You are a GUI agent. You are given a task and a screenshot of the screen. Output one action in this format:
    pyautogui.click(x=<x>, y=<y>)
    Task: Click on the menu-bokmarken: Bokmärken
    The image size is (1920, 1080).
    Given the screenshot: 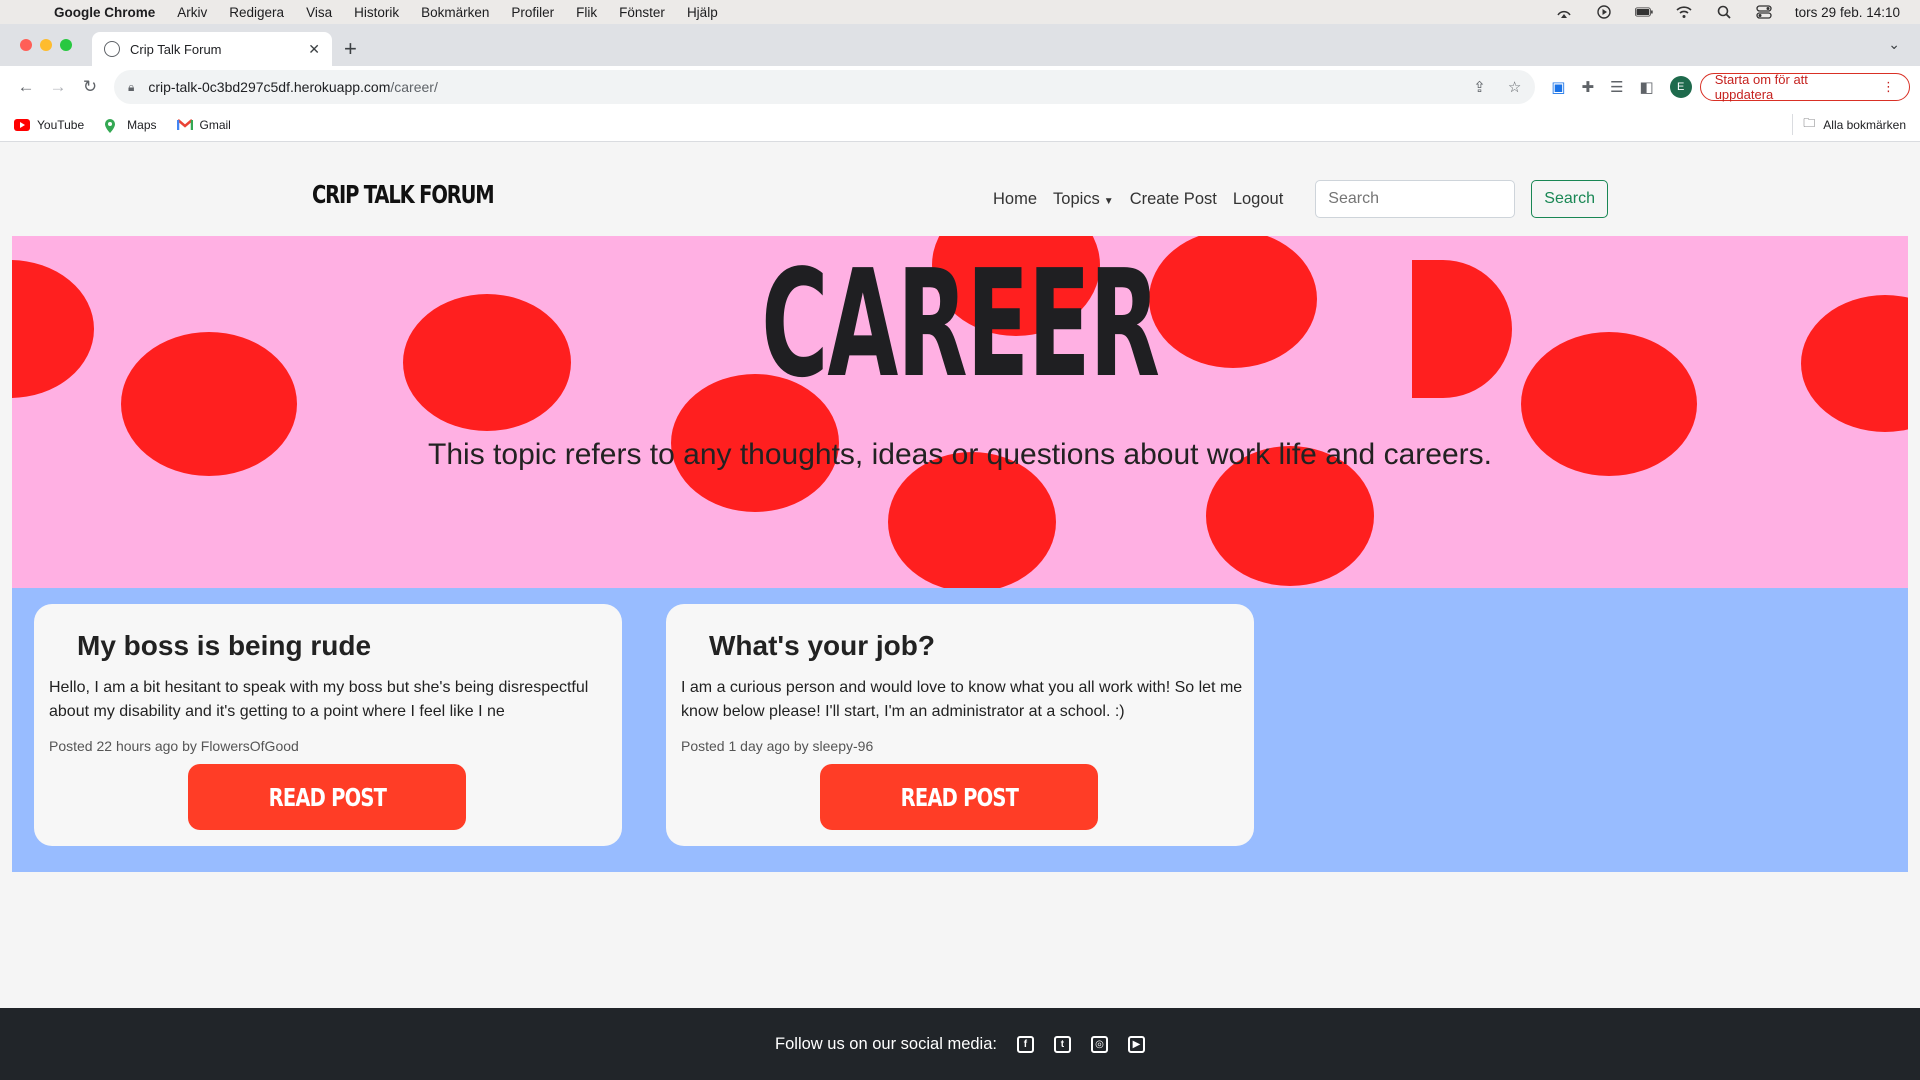 What is the action you would take?
    pyautogui.click(x=455, y=12)
    